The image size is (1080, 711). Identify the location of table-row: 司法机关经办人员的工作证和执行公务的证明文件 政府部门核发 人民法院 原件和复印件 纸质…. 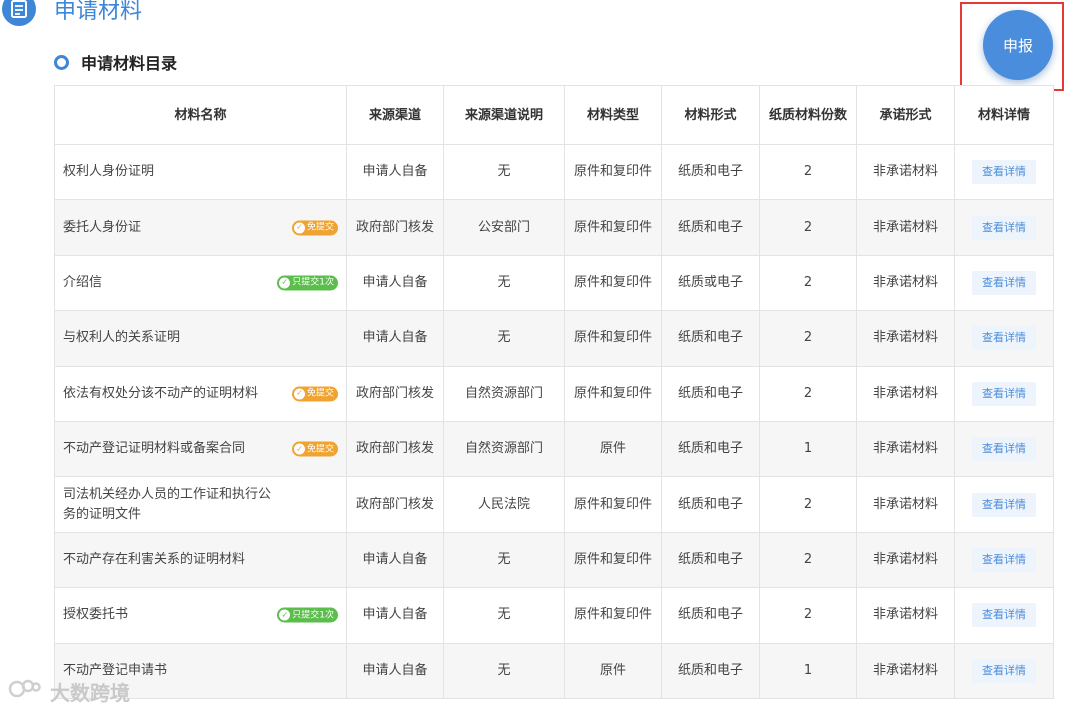
(554, 504).